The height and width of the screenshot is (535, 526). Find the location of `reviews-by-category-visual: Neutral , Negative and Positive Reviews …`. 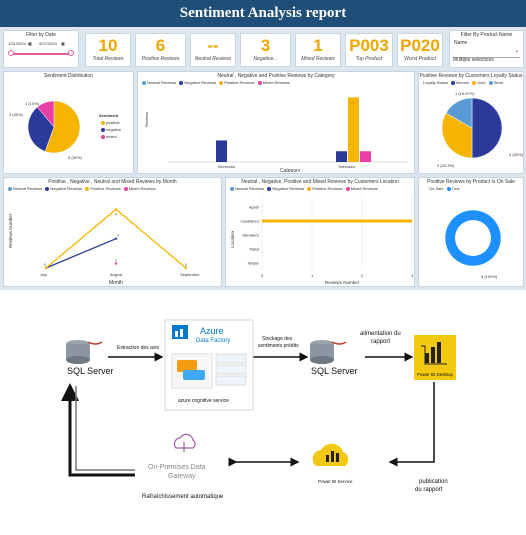

reviews-by-category-visual: Neutral , Negative and Positive Reviews … is located at coordinates (276, 122).